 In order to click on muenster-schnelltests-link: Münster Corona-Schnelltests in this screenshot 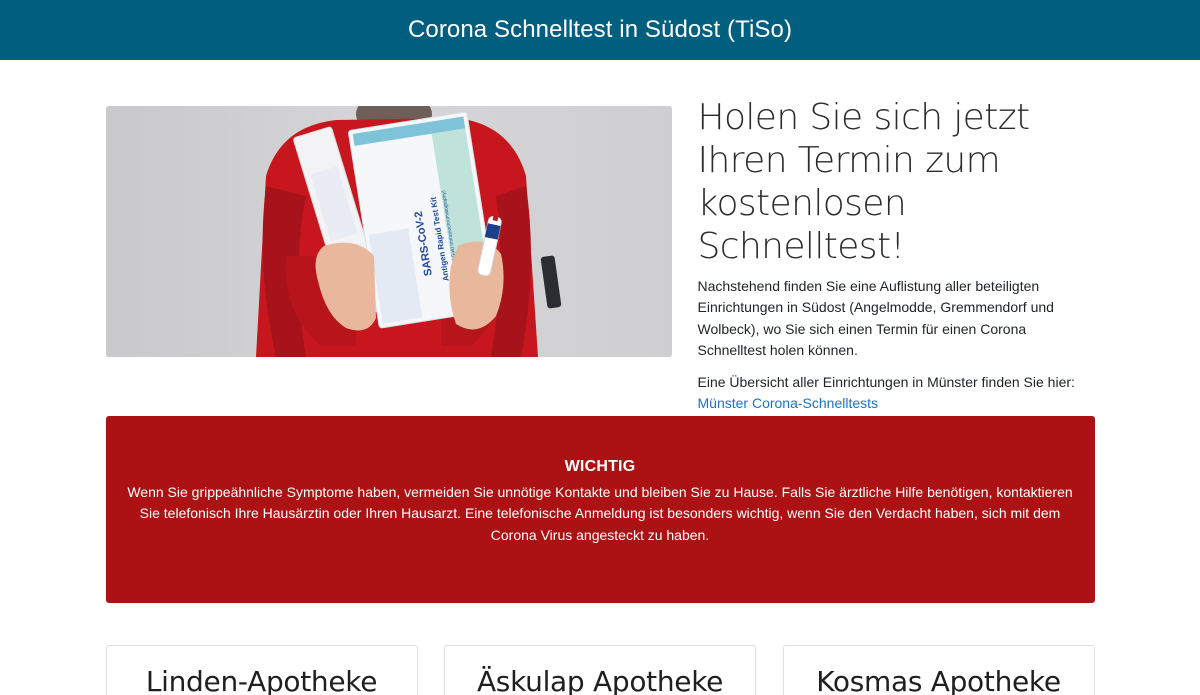, I will do `click(788, 403)`.